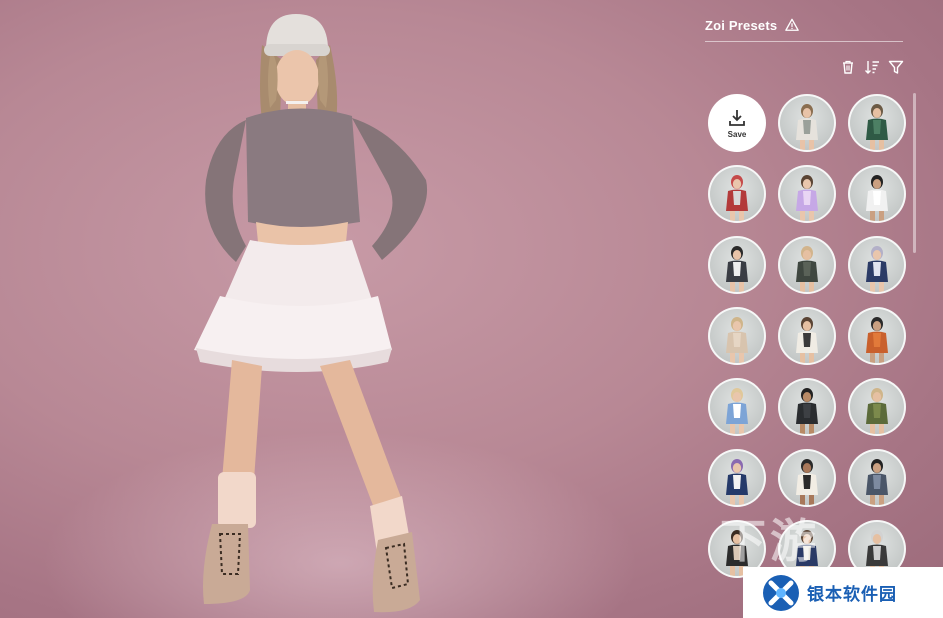 The image size is (943, 618). Describe the element at coordinates (741, 25) in the screenshot. I see `panel-title: Zoi Presets` at that location.